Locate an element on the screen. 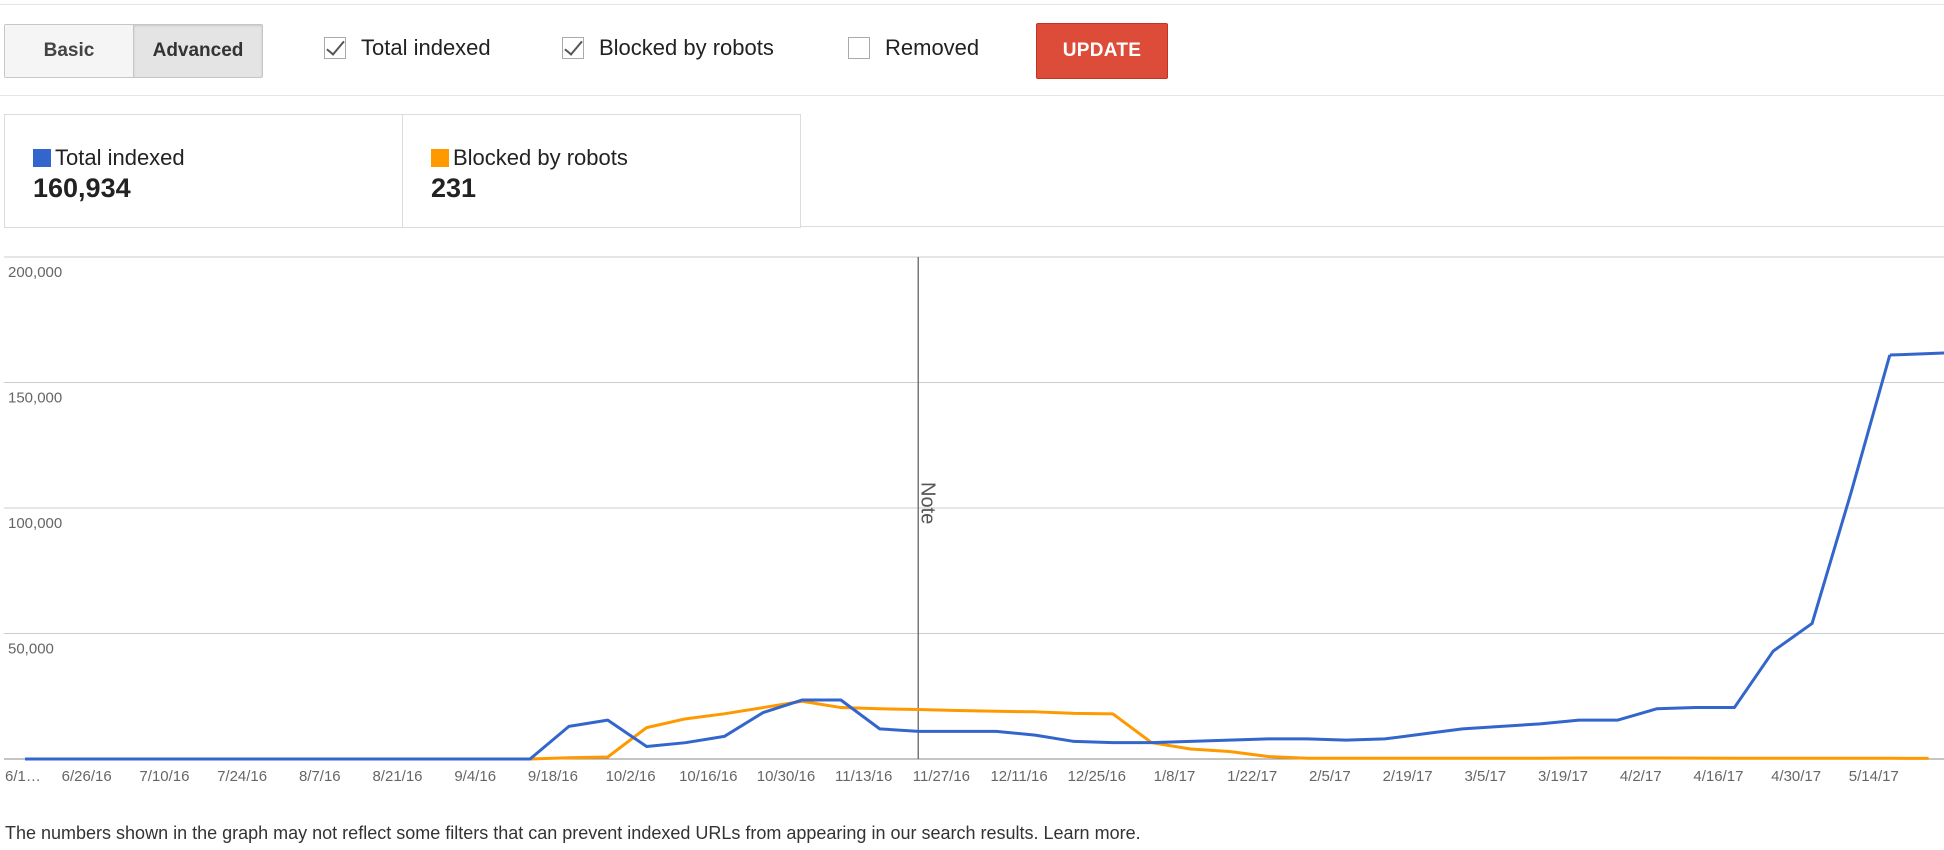  x-tick-label: 12/11/16 is located at coordinates (1018, 776).